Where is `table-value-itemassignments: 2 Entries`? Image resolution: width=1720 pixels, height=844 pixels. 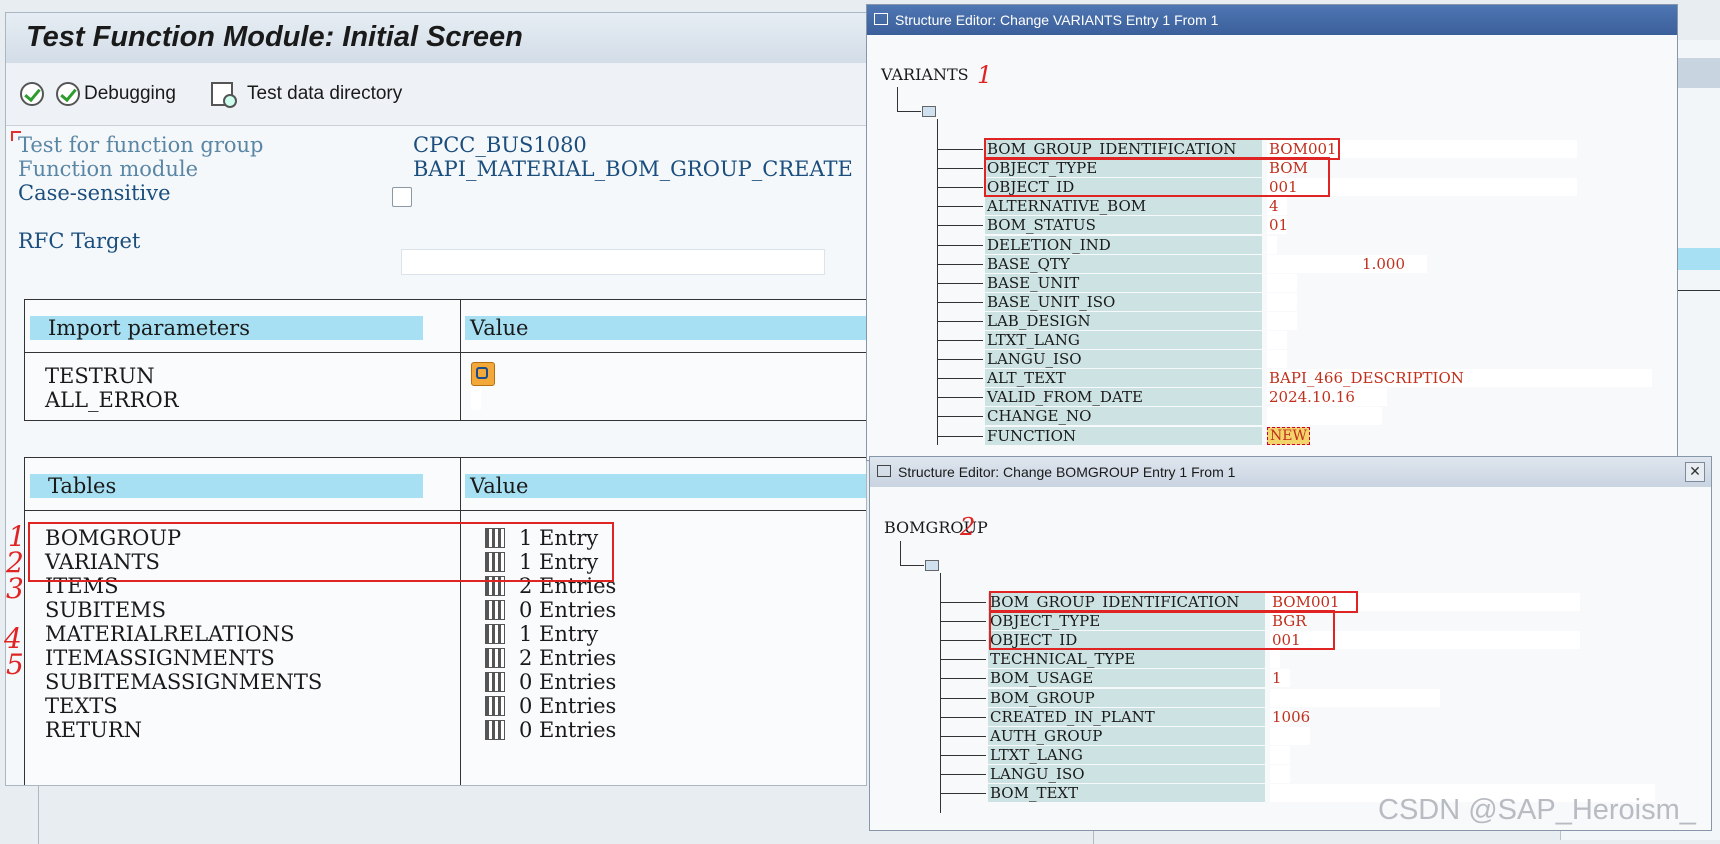 table-value-itemassignments: 2 Entries is located at coordinates (550, 658).